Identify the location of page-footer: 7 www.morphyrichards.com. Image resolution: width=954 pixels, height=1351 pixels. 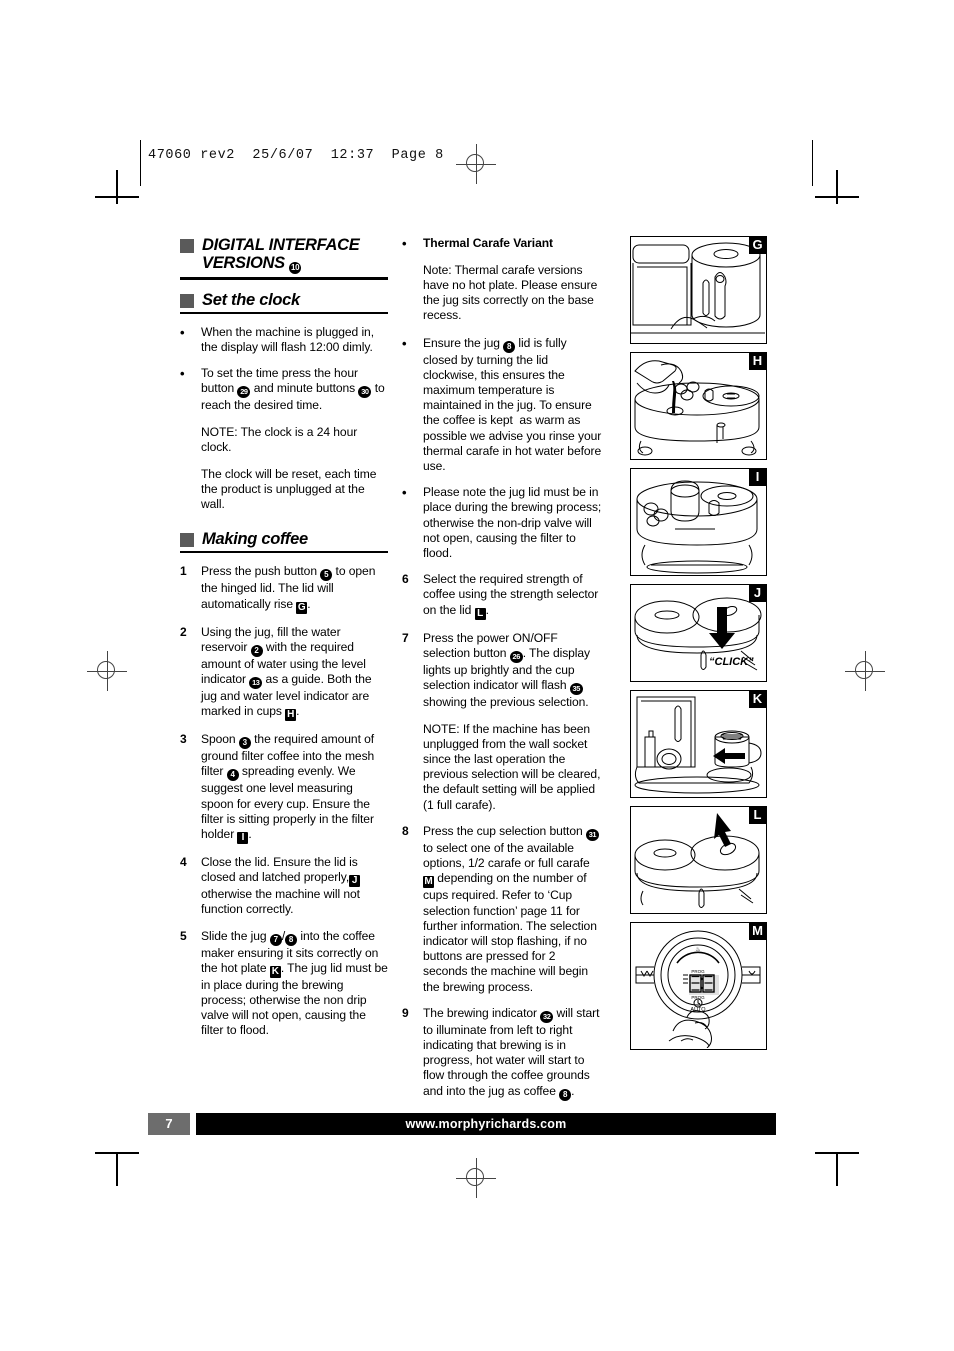
(462, 1124).